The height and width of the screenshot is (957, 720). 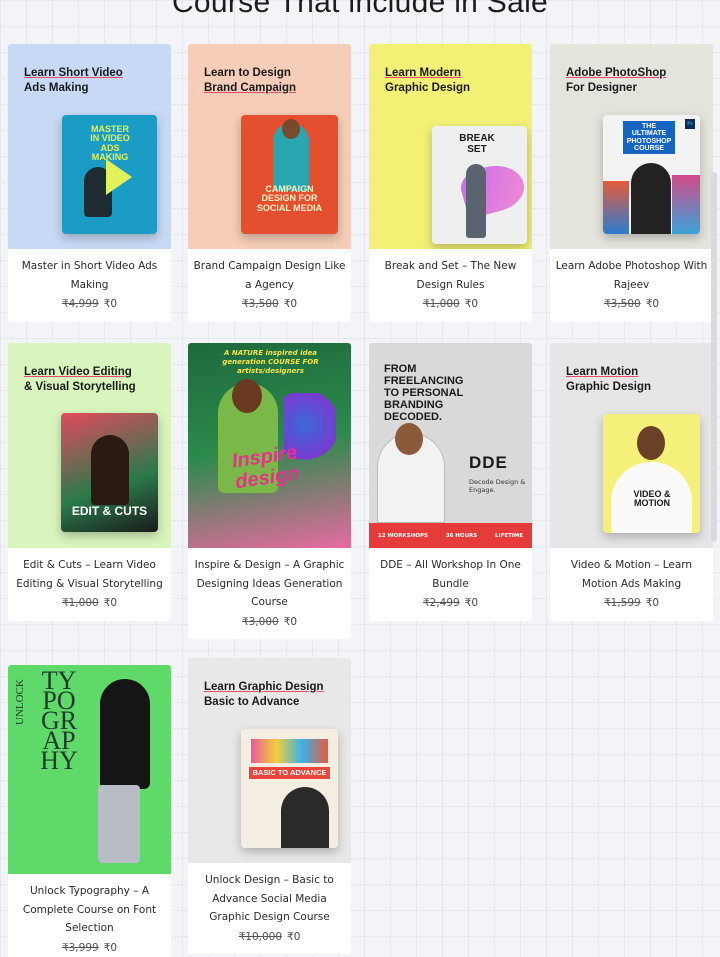 What do you see at coordinates (250, 88) in the screenshot?
I see `thumb-heading-line2: Brand Campaign` at bounding box center [250, 88].